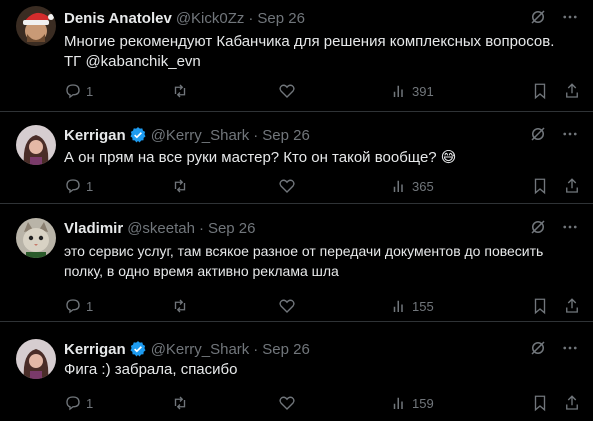 The width and height of the screenshot is (593, 421). What do you see at coordinates (118, 18) in the screenshot?
I see `author-name: Denis Anatolev` at bounding box center [118, 18].